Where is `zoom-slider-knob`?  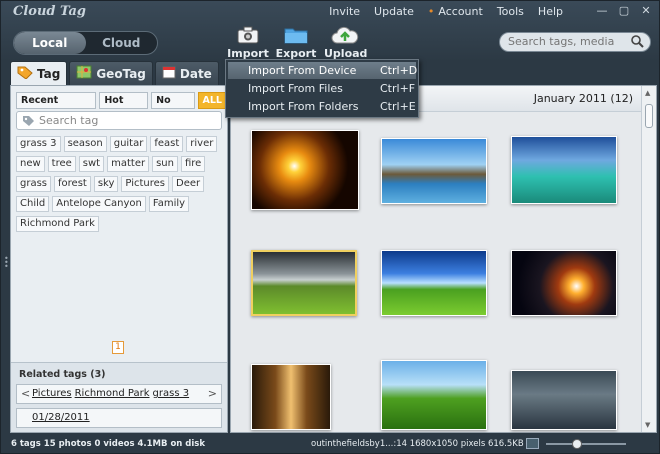 zoom-slider-knob is located at coordinates (577, 444).